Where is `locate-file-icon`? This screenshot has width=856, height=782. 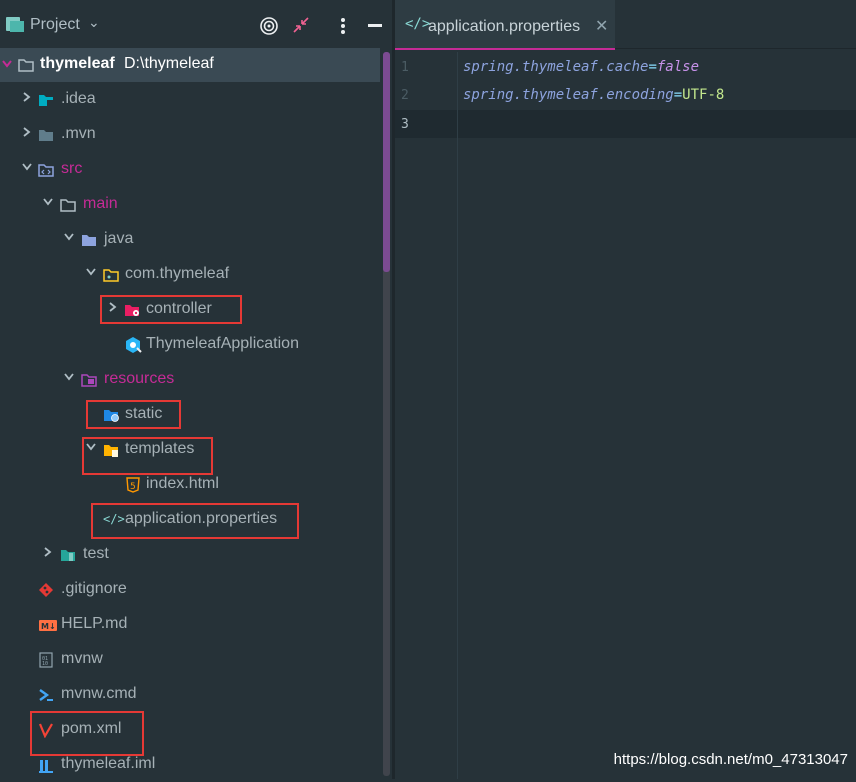
locate-file-icon is located at coordinates (269, 26).